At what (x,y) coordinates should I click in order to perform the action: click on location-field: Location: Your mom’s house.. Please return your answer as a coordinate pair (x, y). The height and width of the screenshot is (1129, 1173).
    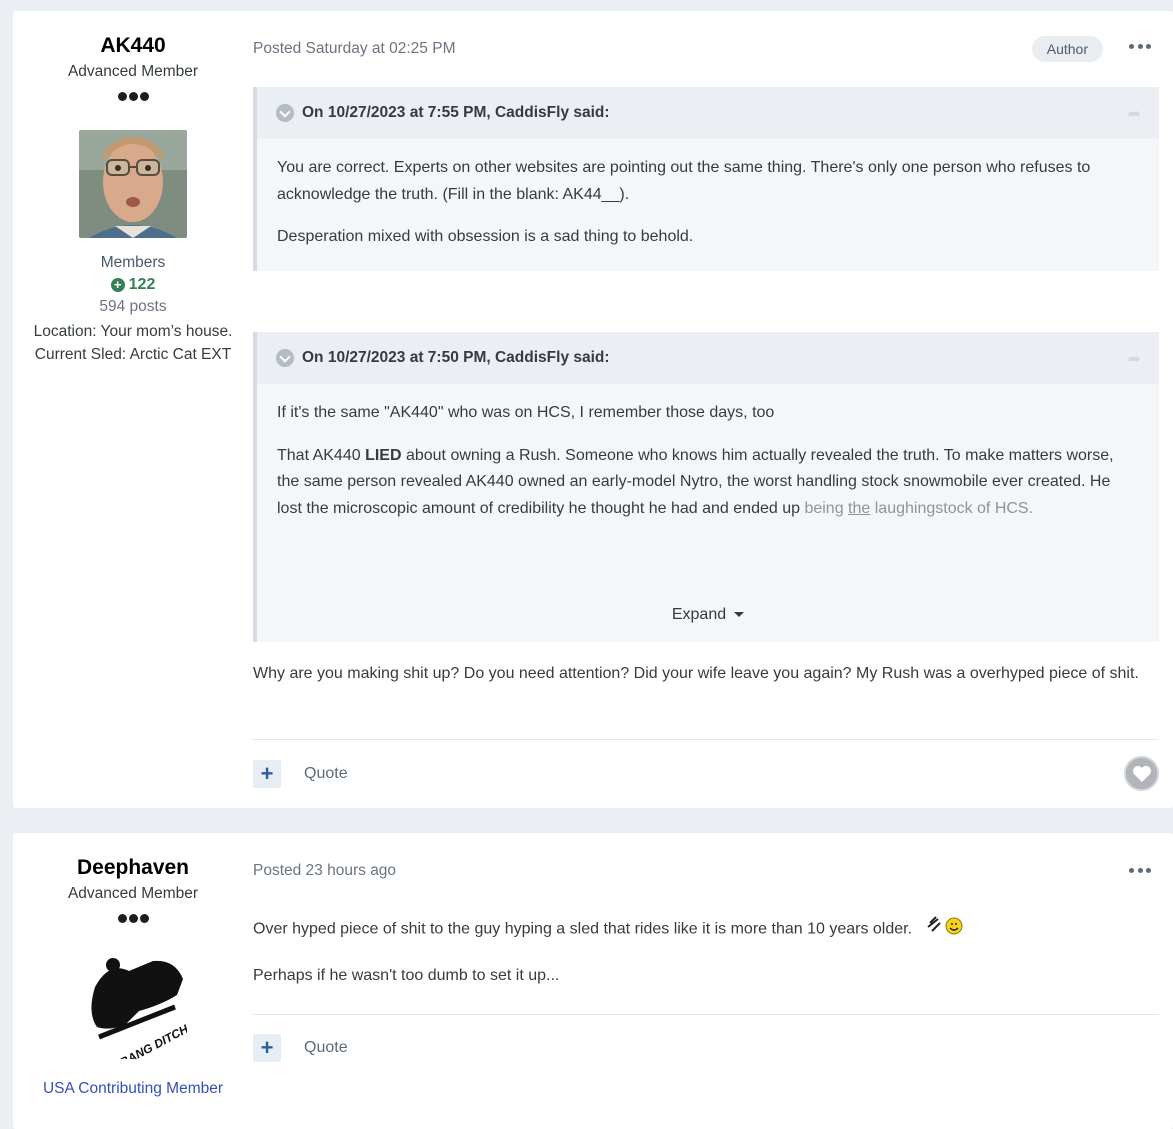
    Looking at the image, I should click on (133, 331).